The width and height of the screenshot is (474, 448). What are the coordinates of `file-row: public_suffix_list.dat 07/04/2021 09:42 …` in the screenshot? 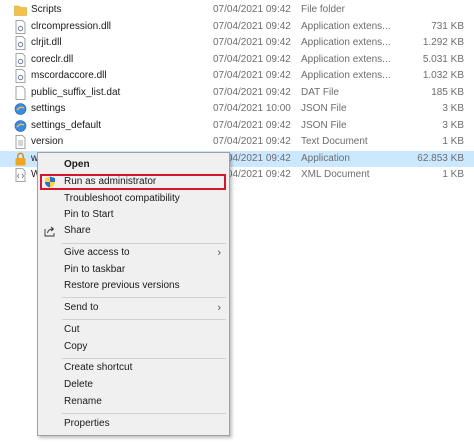 It's located at (237, 93).